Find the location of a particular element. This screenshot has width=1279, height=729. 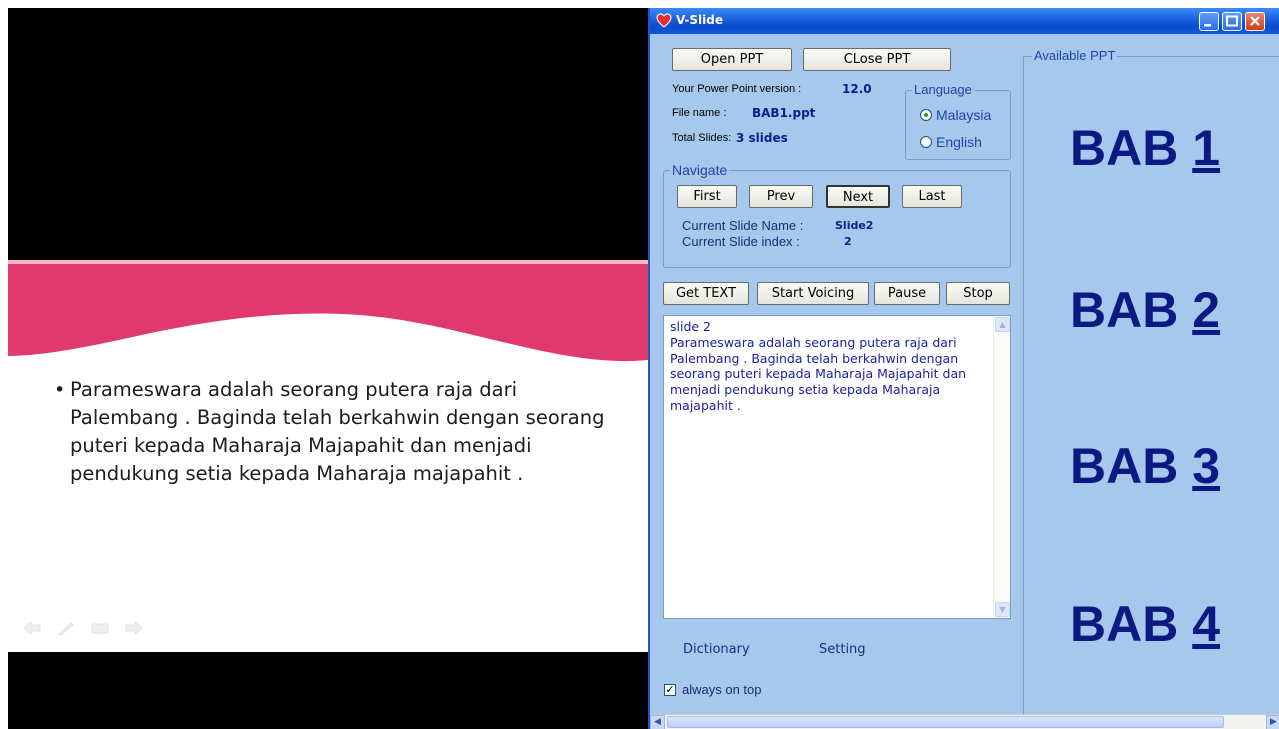

available-ppt-legend: Available PPT is located at coordinates (1075, 55).